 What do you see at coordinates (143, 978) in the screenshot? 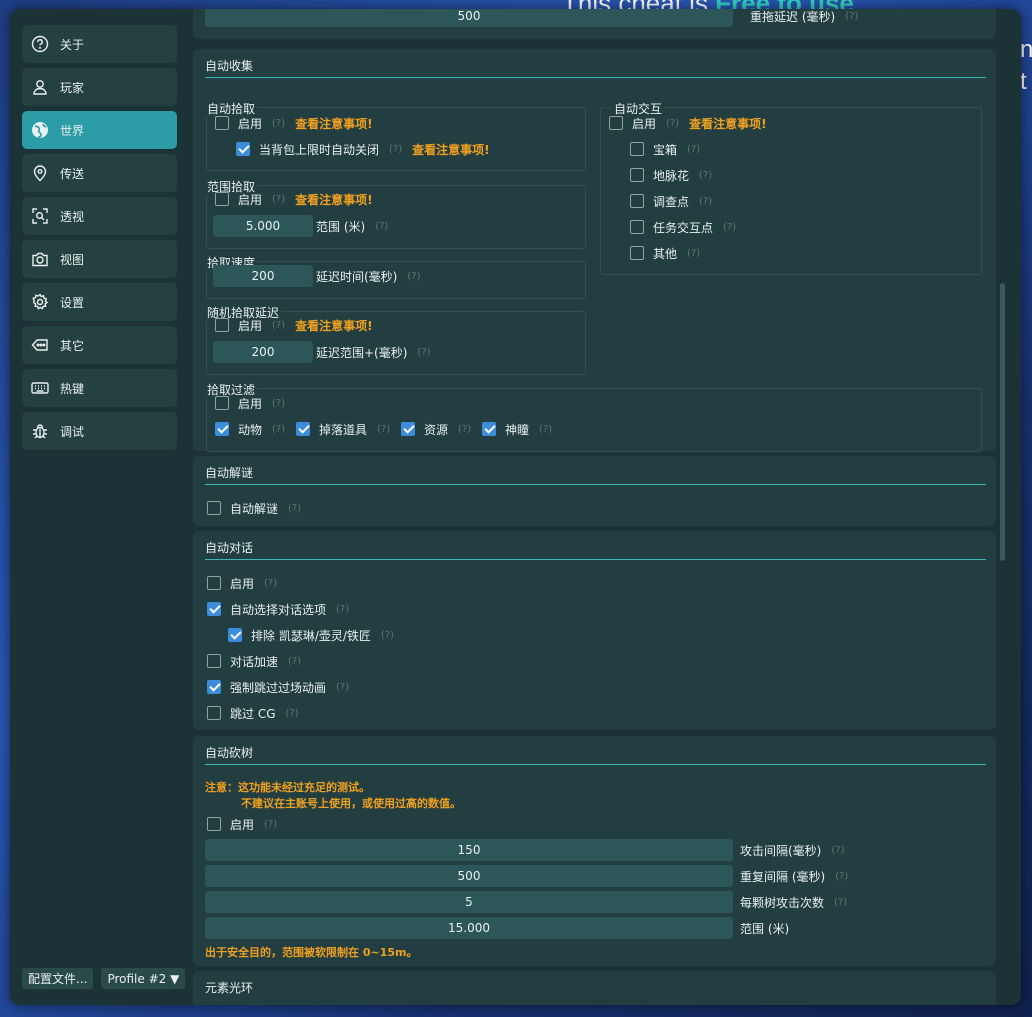
I see `profile-select: Profile #2 ▼` at bounding box center [143, 978].